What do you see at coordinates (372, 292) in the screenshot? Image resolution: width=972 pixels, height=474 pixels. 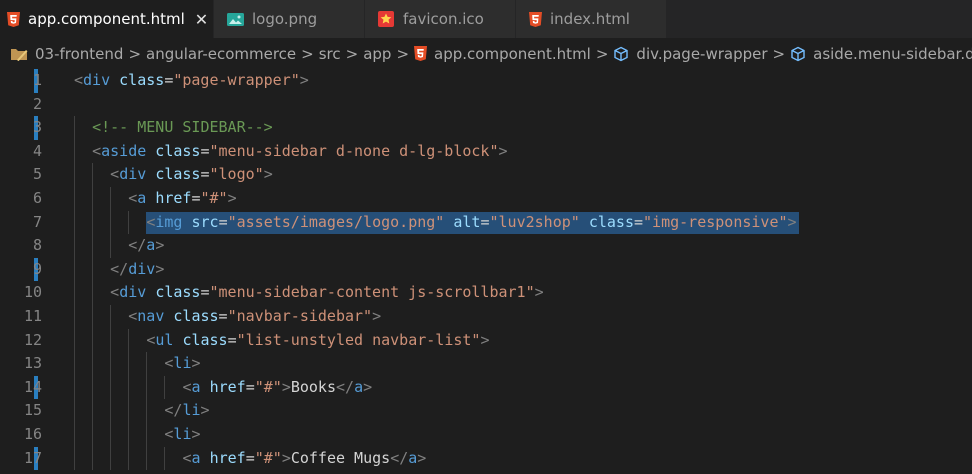 I see `code-token: "menu-sidebar-content js-scrollbar1"` at bounding box center [372, 292].